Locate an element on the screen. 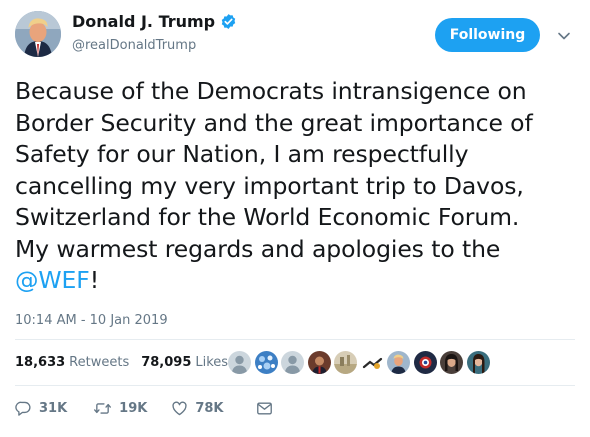 The image size is (590, 437). likes-stat: 78,095 Likes is located at coordinates (184, 362).